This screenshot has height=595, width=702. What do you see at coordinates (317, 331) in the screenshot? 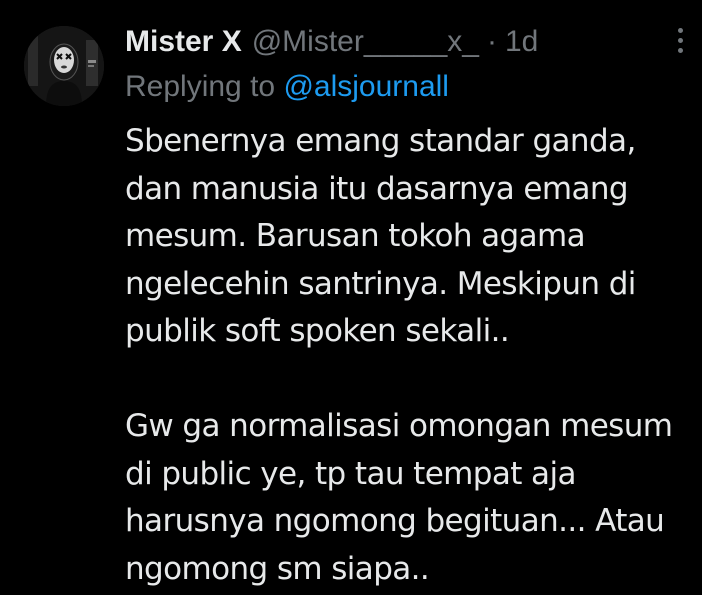
I see `text-line: publik soft spoken sekali..` at bounding box center [317, 331].